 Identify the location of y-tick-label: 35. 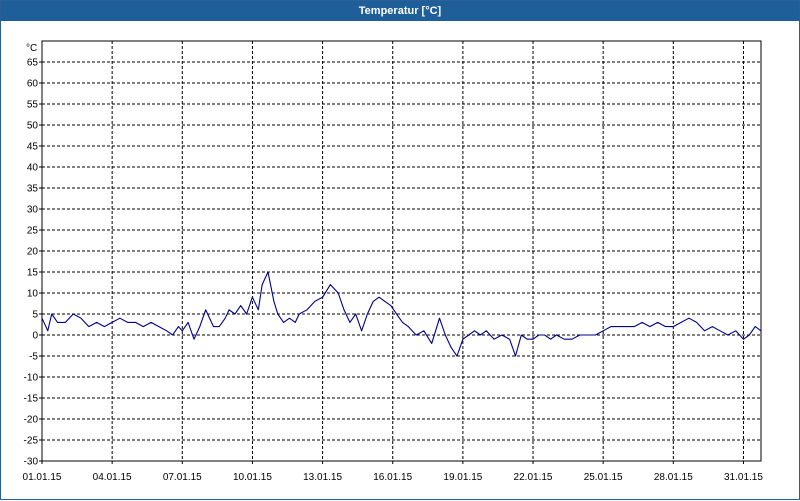
(33, 189).